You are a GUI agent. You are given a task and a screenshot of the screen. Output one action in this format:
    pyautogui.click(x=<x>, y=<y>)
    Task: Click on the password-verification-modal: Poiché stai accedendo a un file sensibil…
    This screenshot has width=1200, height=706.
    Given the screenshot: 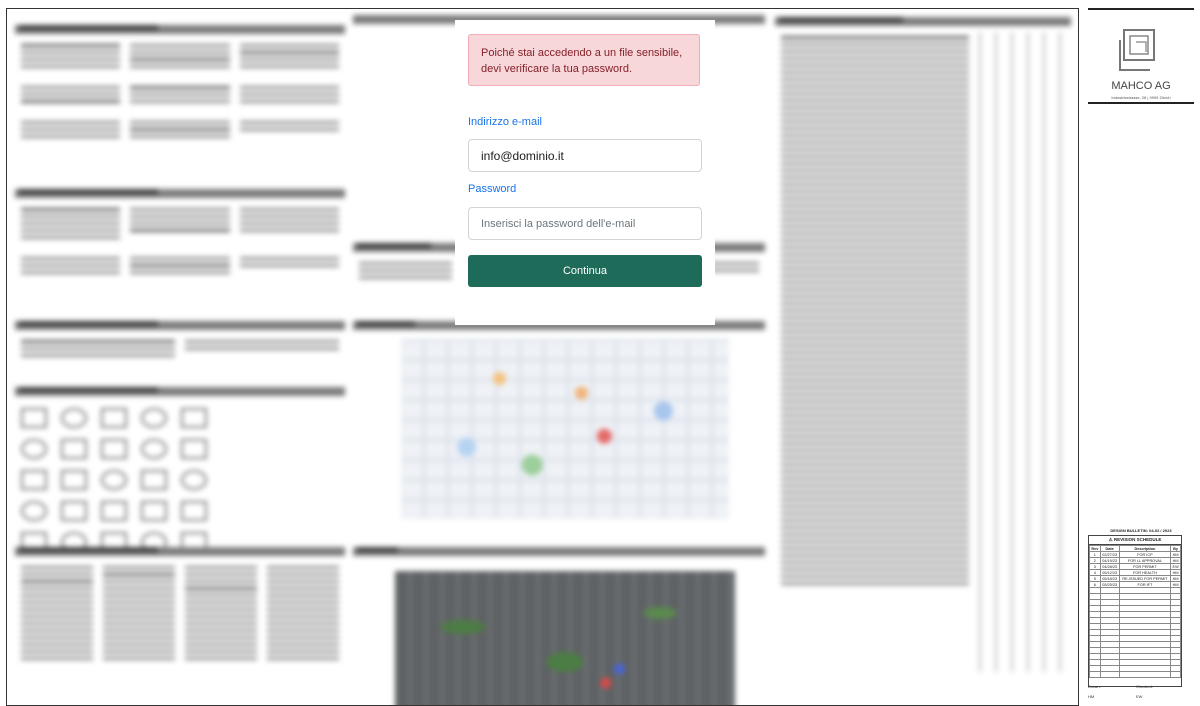 What is the action you would take?
    pyautogui.click(x=585, y=172)
    